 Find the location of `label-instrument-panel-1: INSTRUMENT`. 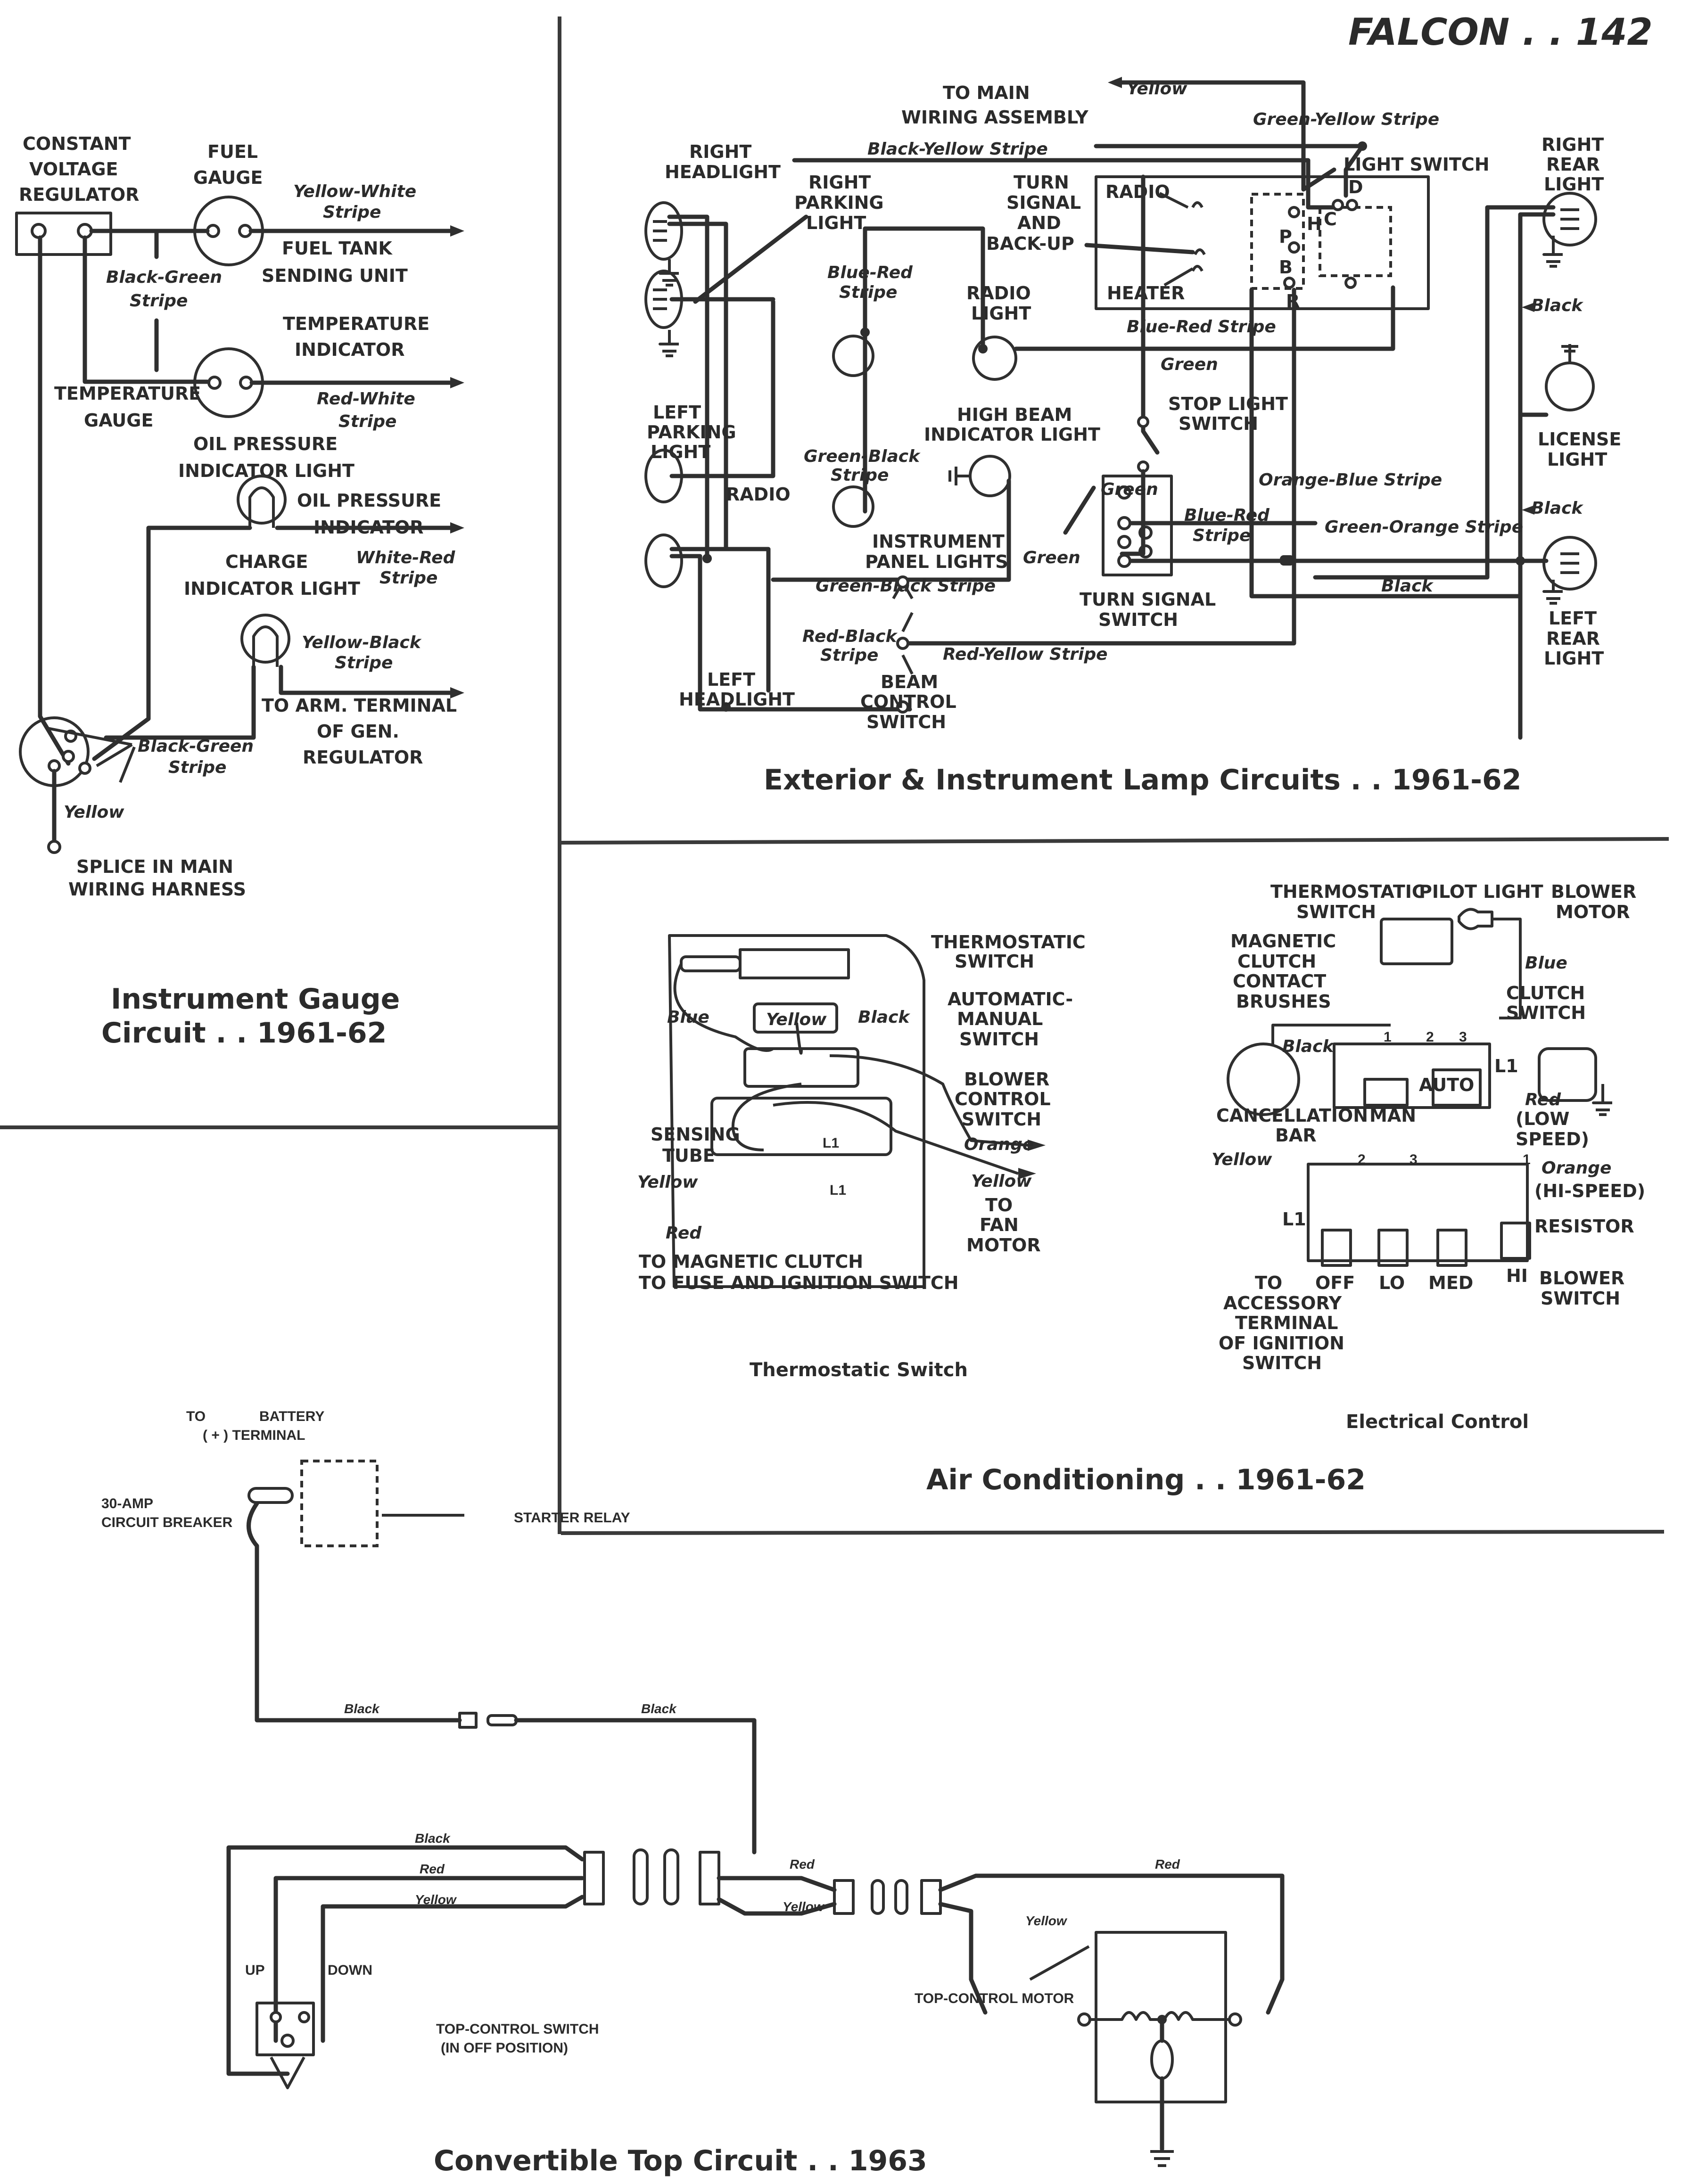

label-instrument-panel-1: INSTRUMENT is located at coordinates (938, 541).